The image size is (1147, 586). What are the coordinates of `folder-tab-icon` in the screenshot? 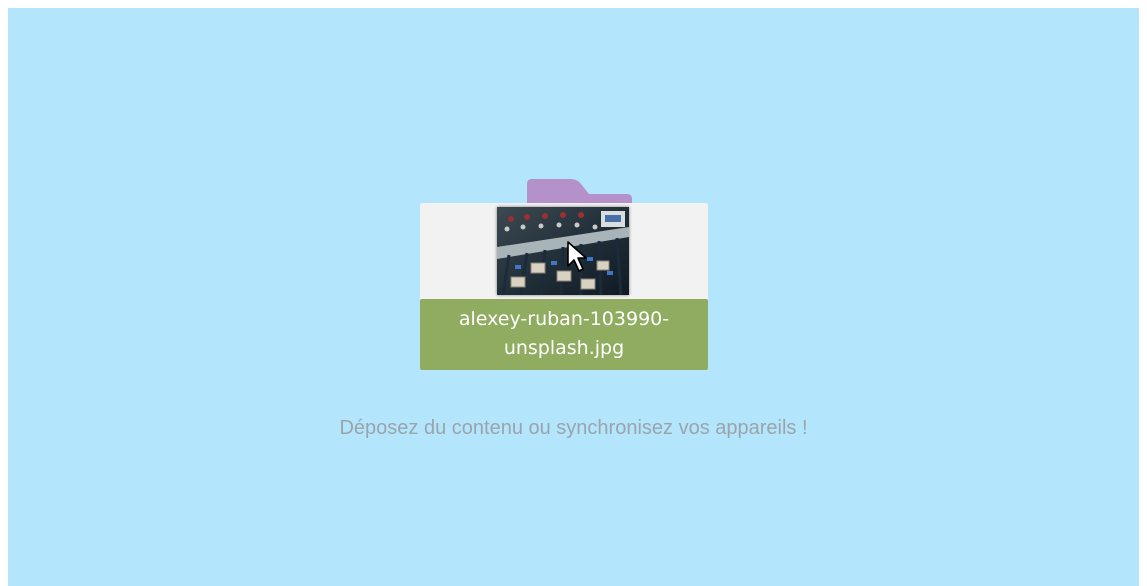 It's located at (579, 192).